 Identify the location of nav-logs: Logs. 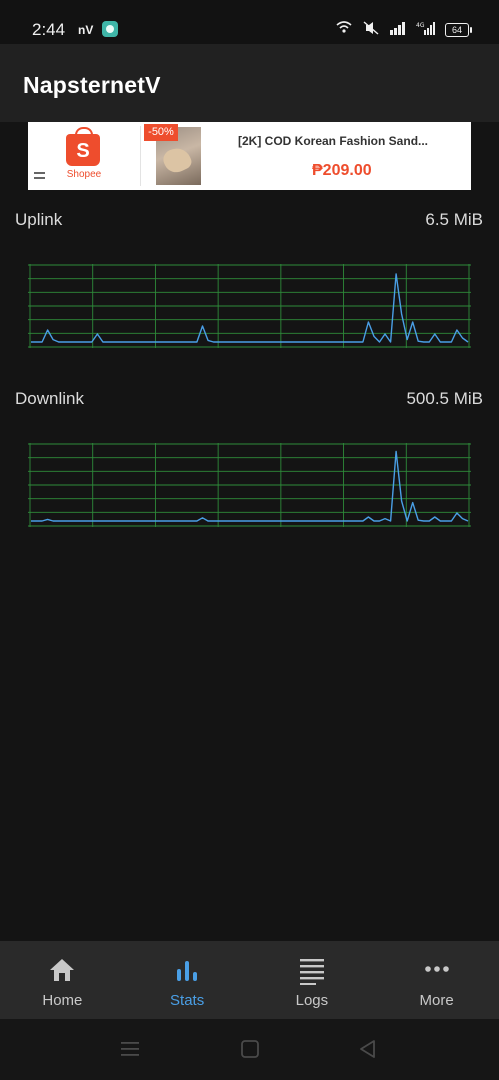
(312, 980).